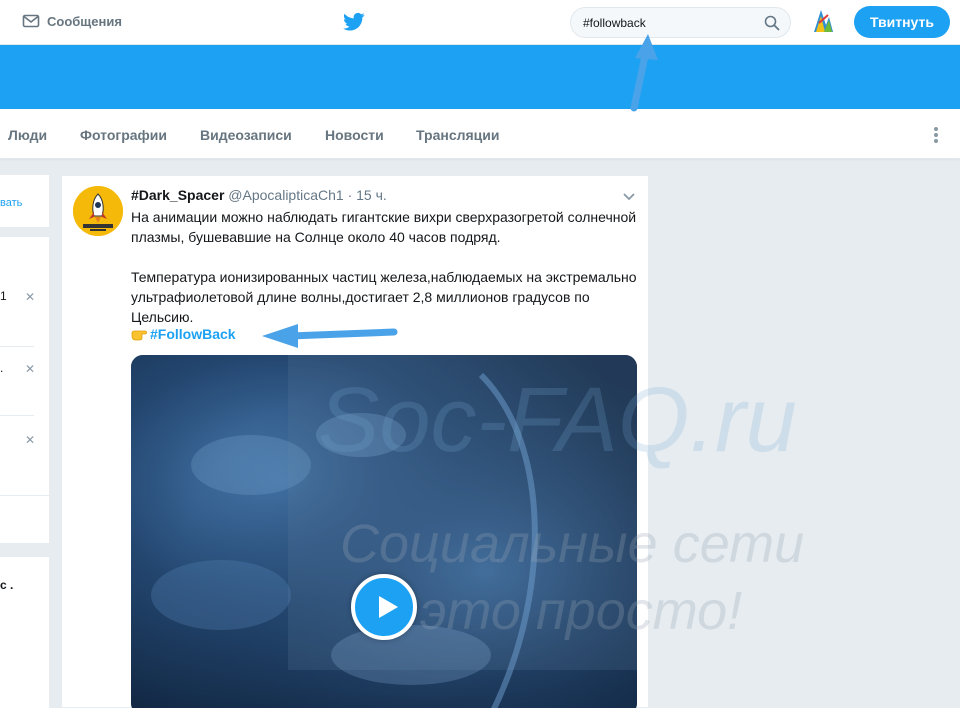  What do you see at coordinates (11, 203) in the screenshot?
I see `left-card-link: вать` at bounding box center [11, 203].